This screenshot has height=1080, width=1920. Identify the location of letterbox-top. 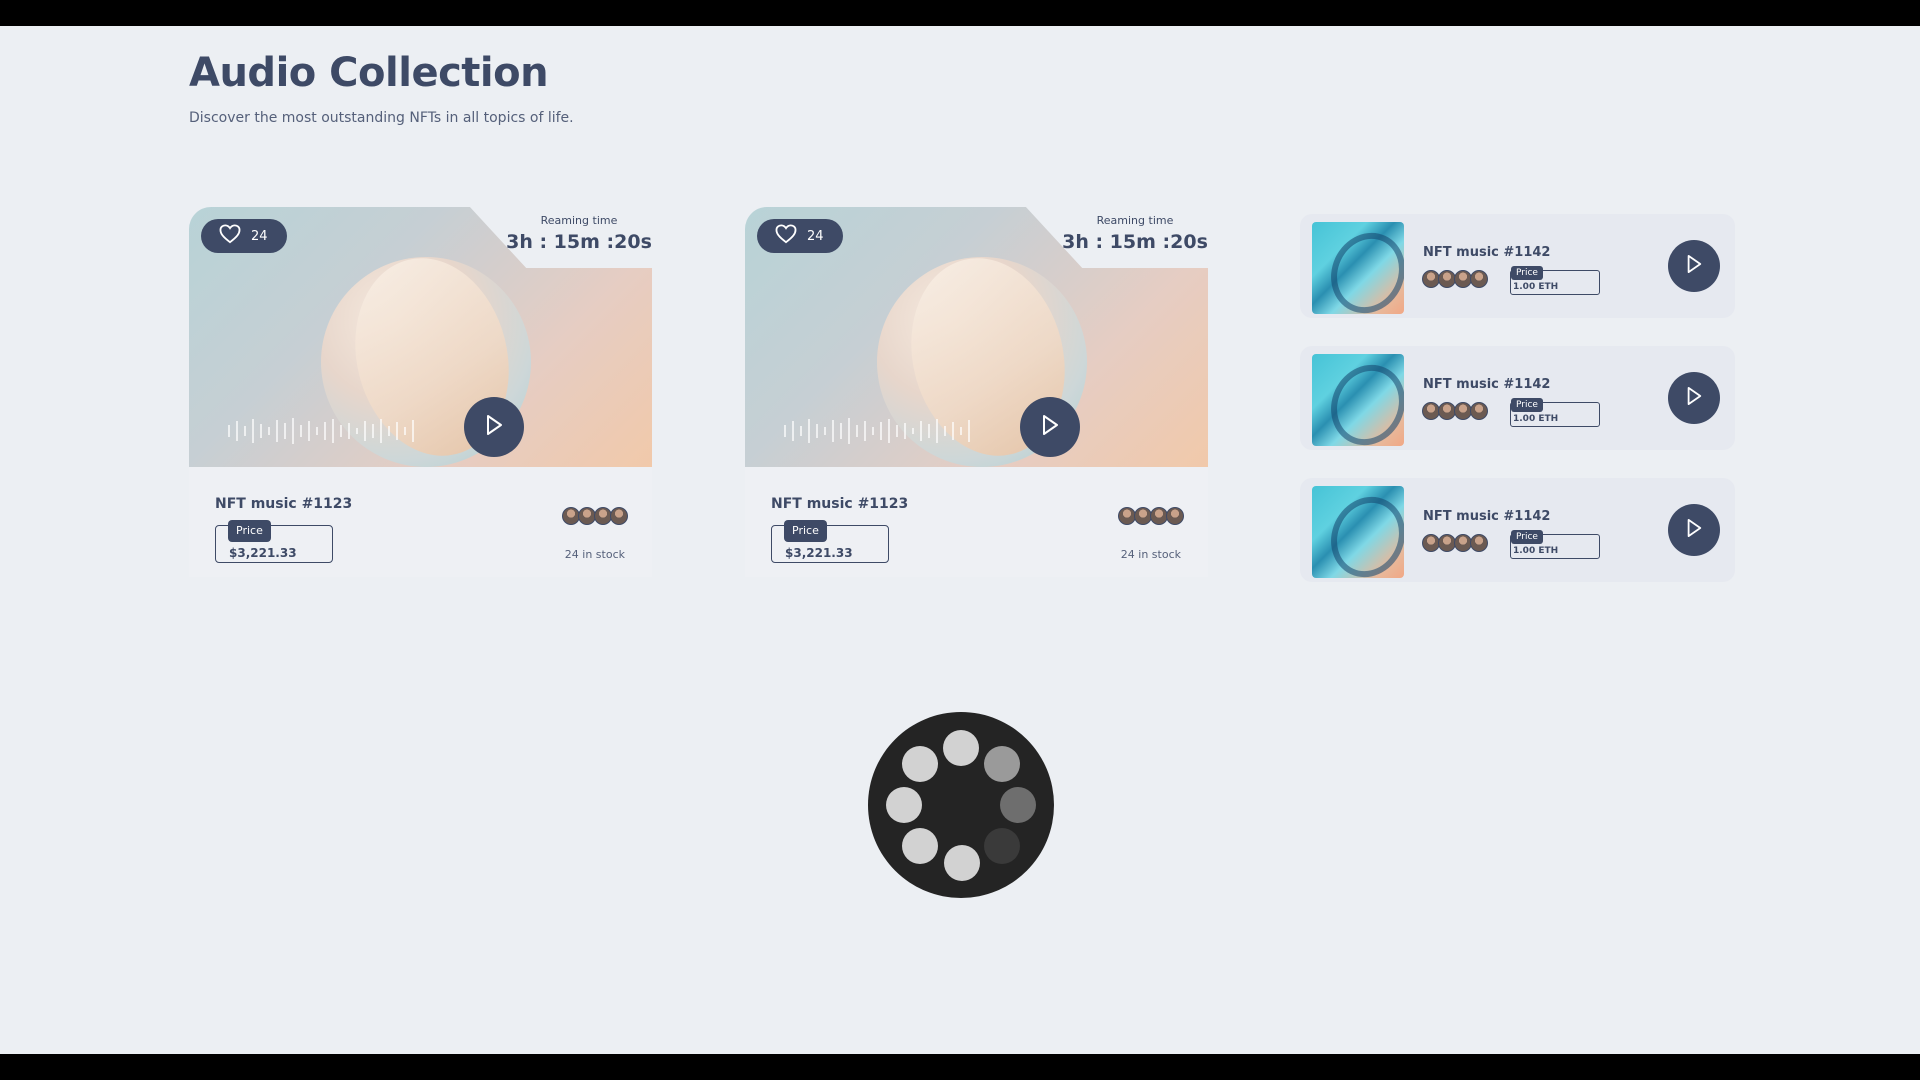
(960, 13).